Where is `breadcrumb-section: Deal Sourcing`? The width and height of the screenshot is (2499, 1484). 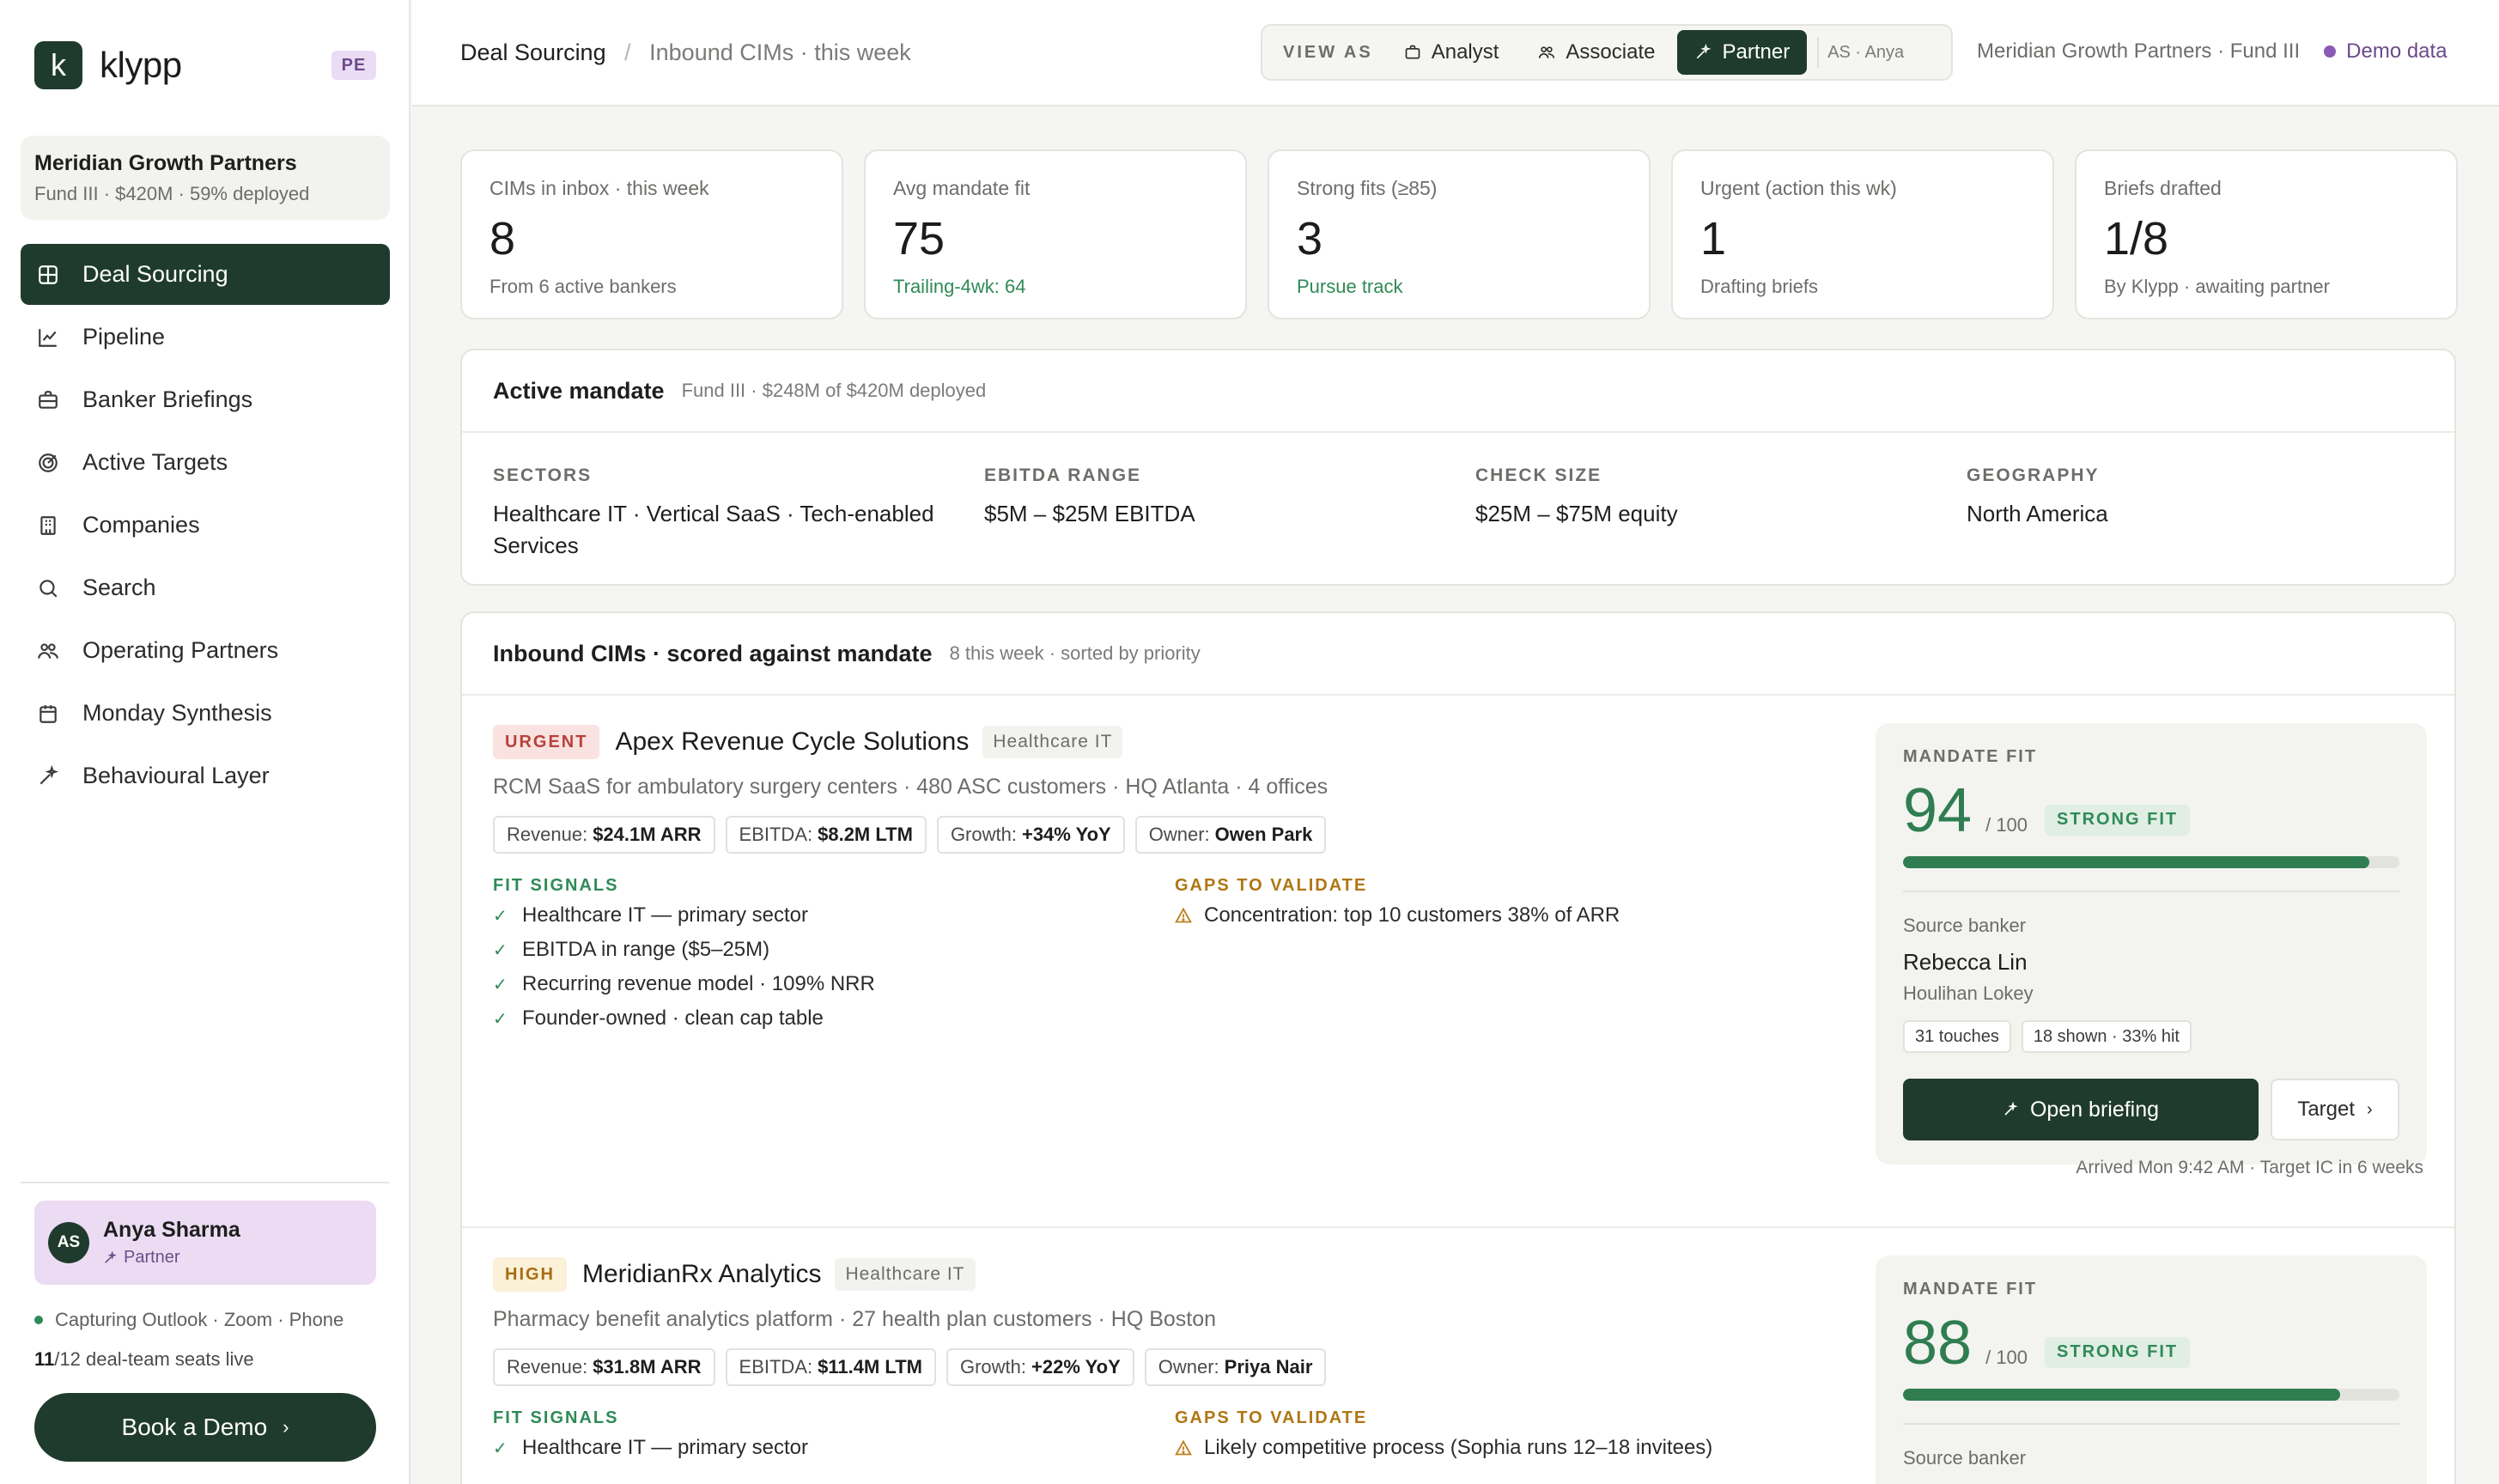 breadcrumb-section: Deal Sourcing is located at coordinates (533, 52).